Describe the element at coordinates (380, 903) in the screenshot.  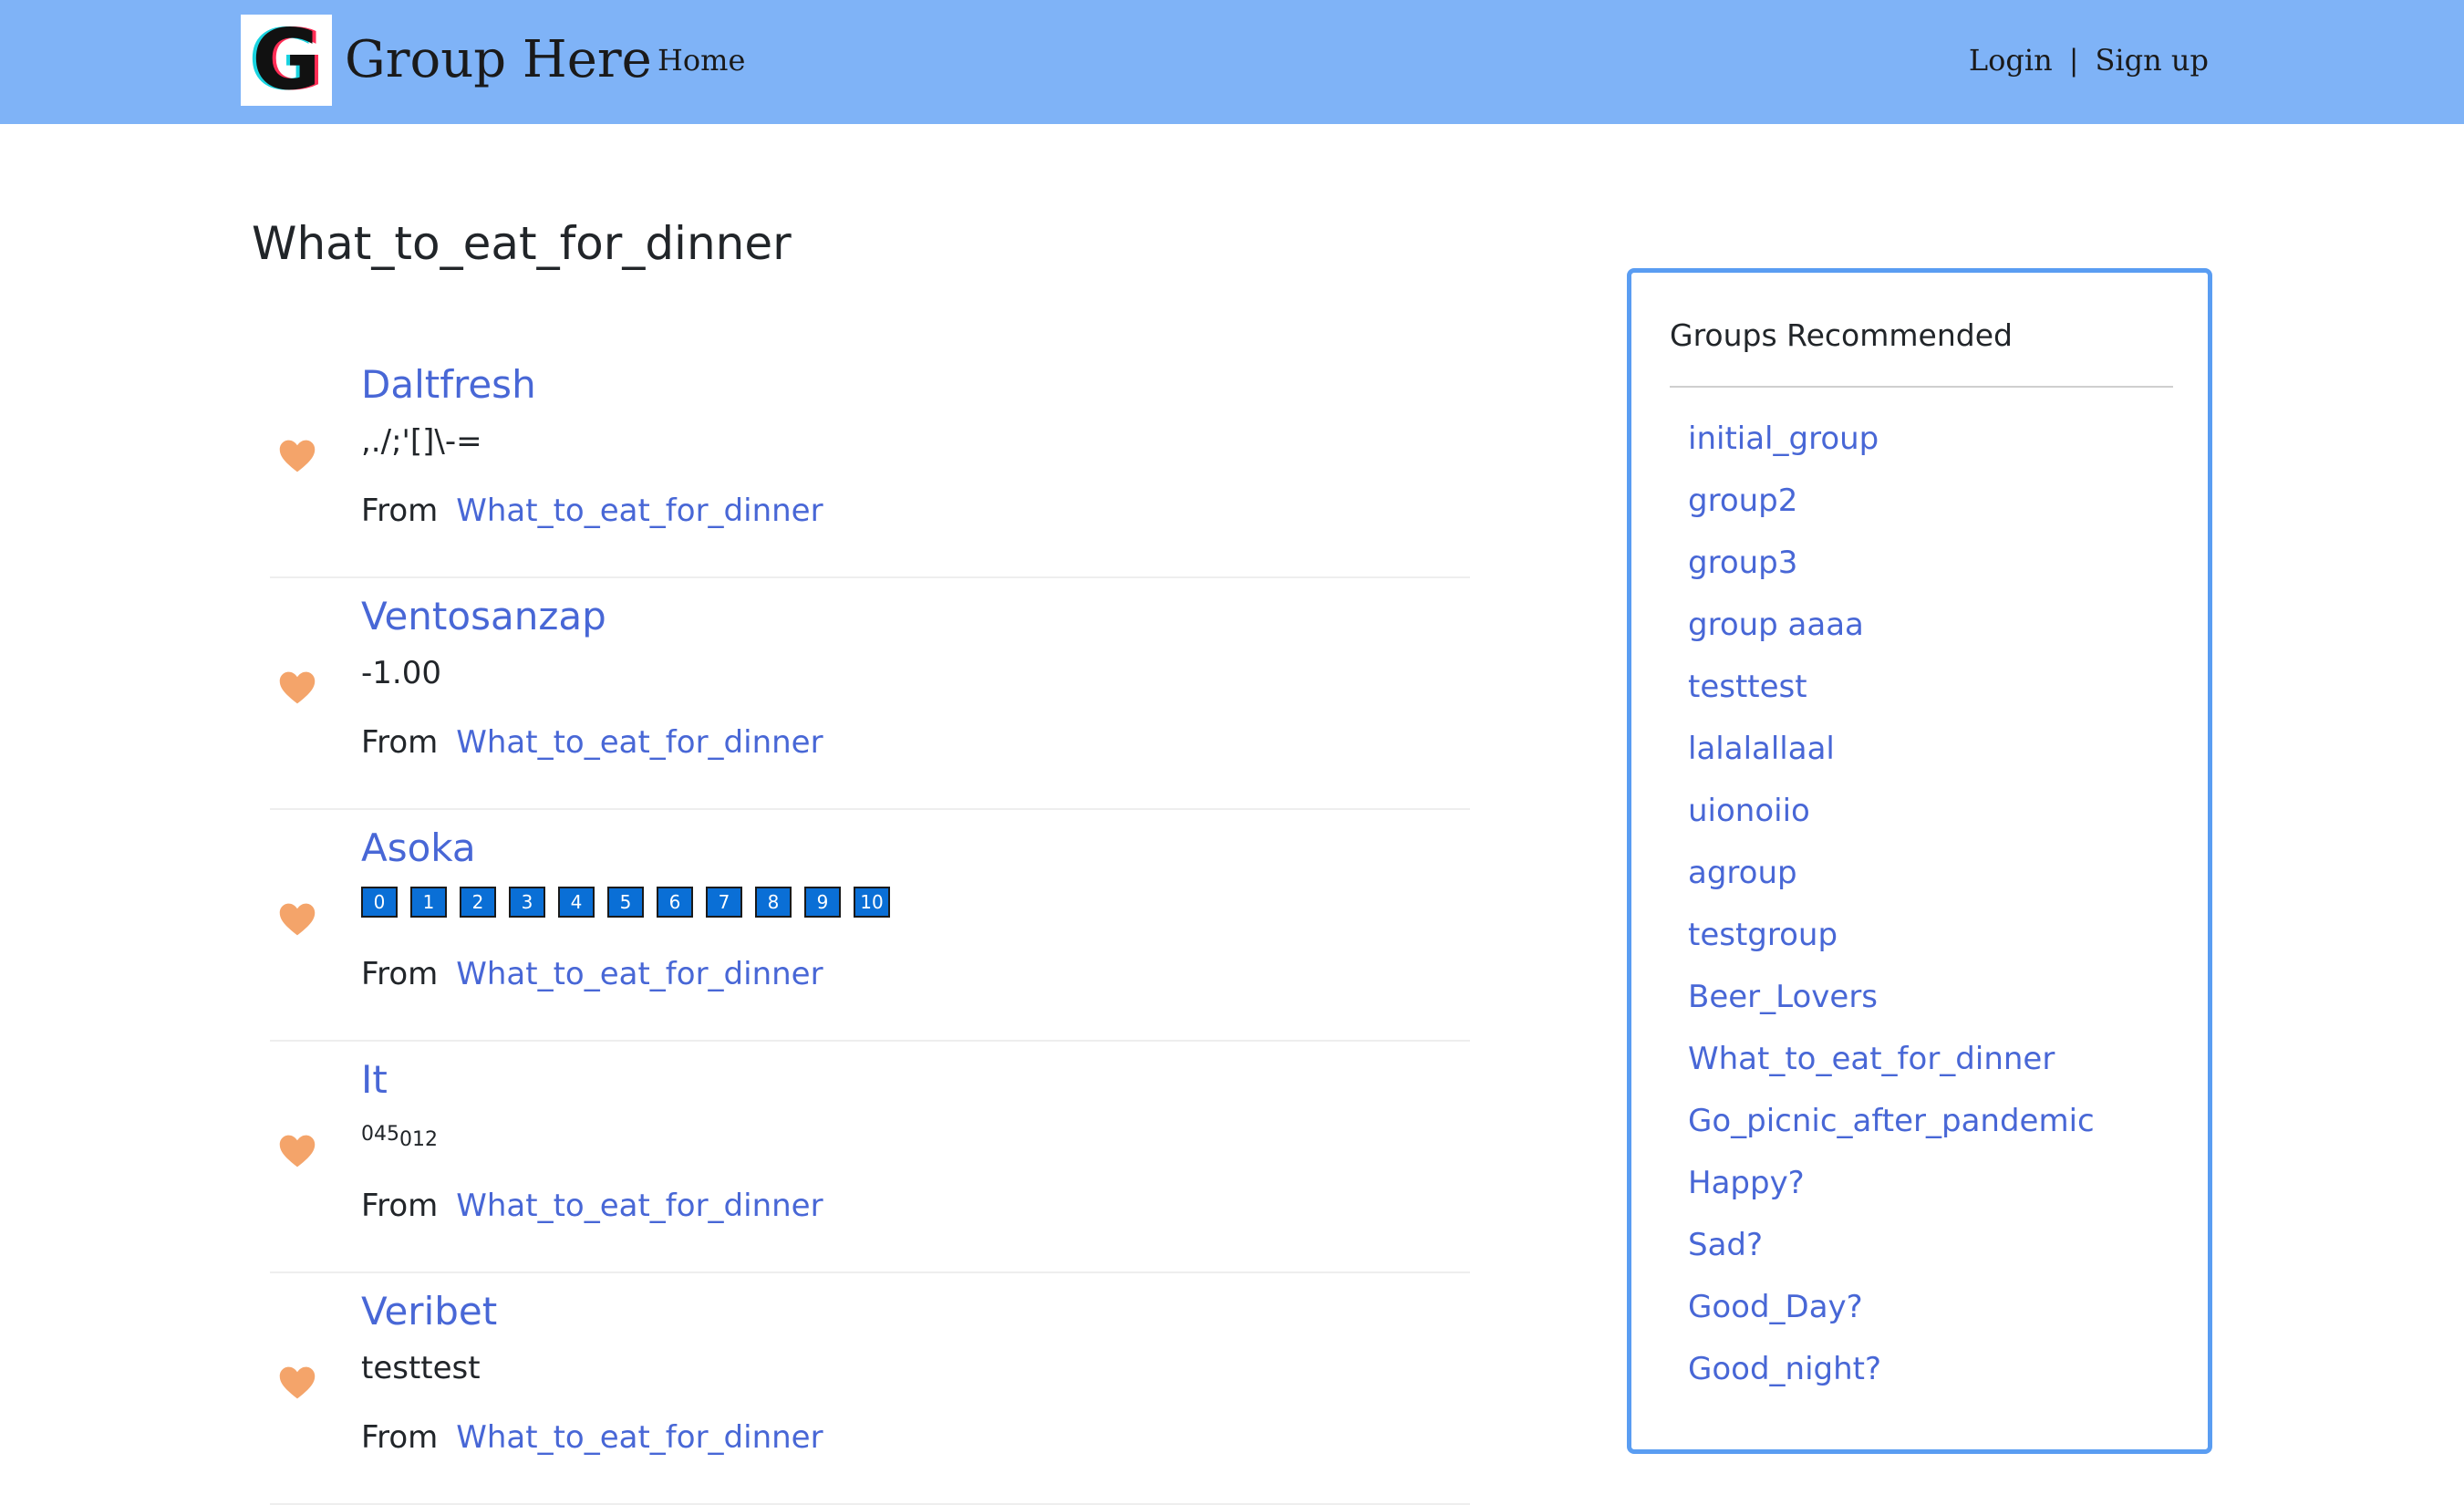
I see `number-box: 0` at that location.